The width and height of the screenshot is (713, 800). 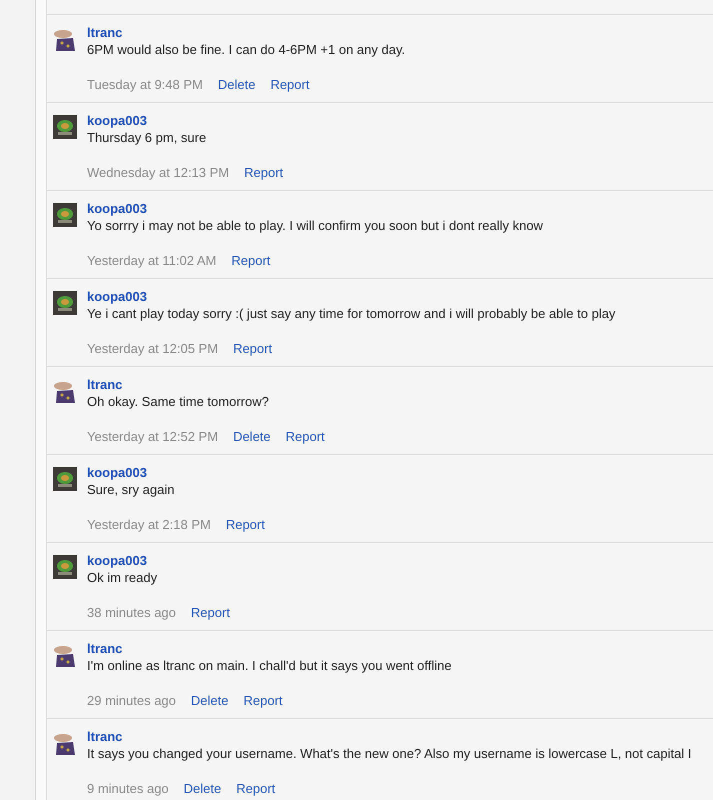 I want to click on timestamp: Yesterday at 12:05 PM, so click(x=152, y=349).